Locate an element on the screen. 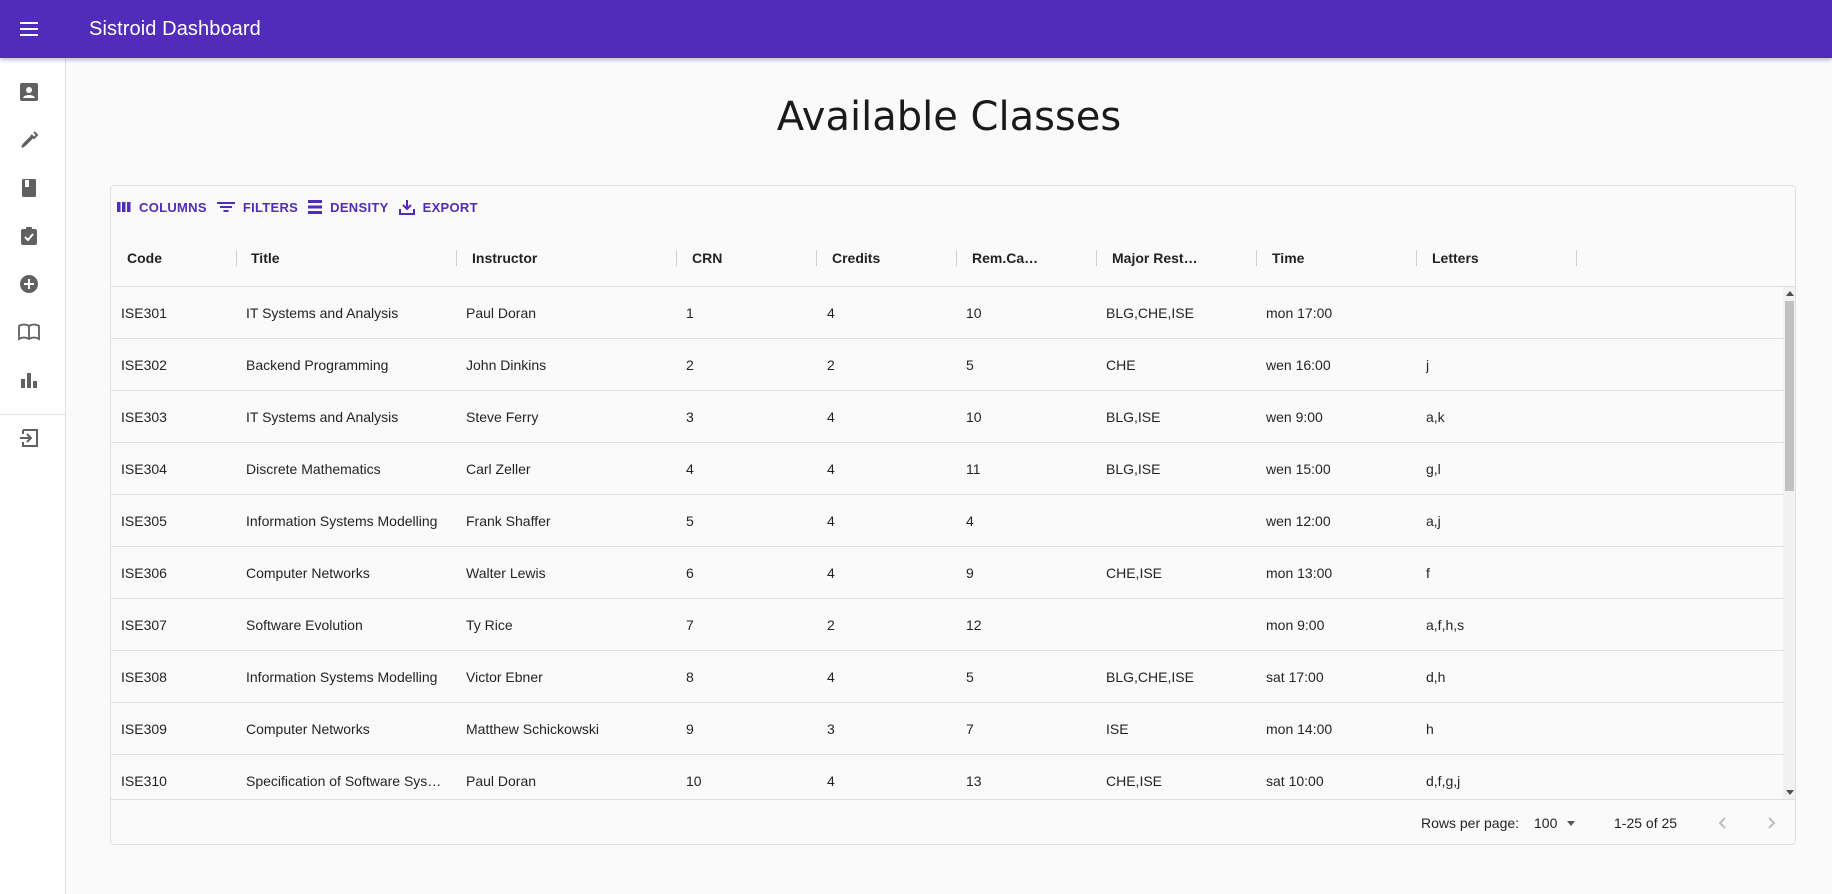 The width and height of the screenshot is (1832, 894). cell-time: mon 17:00 is located at coordinates (1341, 312).